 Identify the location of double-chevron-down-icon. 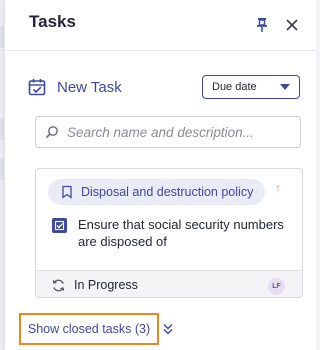
(168, 329).